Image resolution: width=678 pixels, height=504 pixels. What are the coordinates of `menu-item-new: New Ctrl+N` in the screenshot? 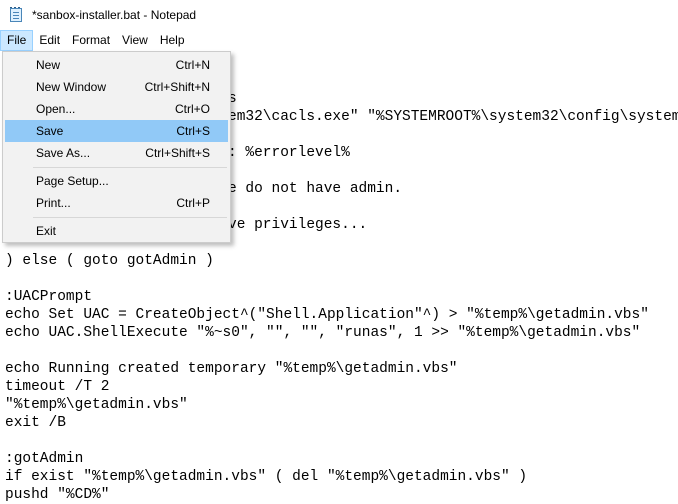 It's located at (116, 65).